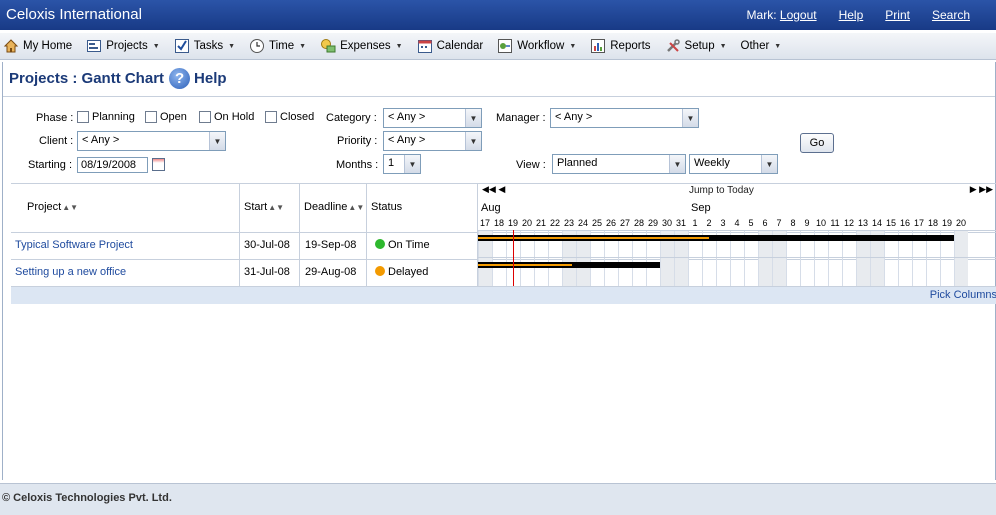 The height and width of the screenshot is (515, 996). What do you see at coordinates (180, 78) in the screenshot?
I see `help-icon: ?` at bounding box center [180, 78].